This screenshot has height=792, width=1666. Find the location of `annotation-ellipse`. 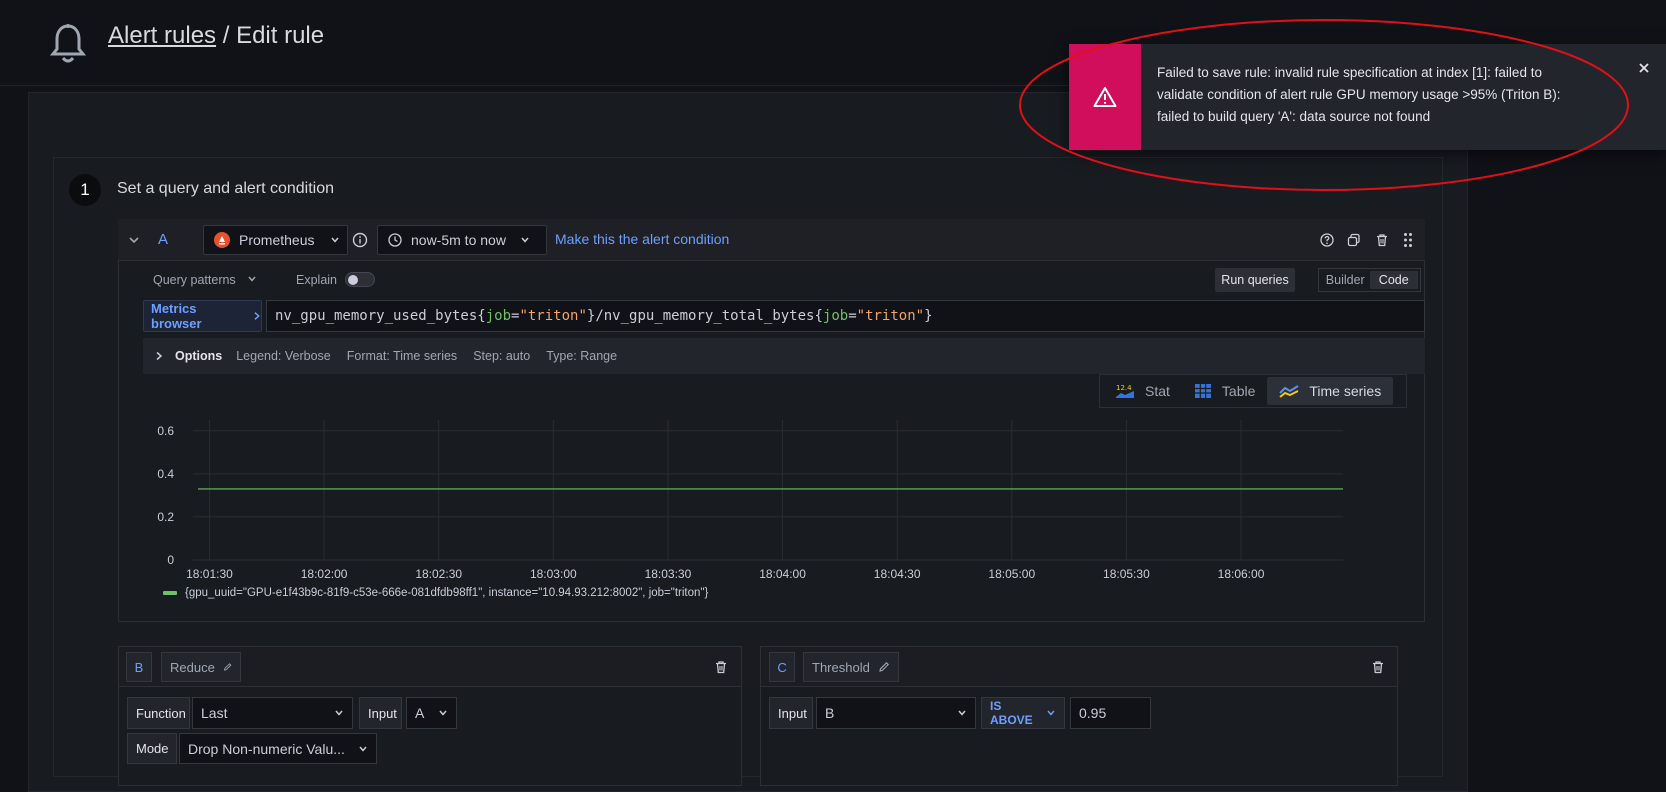

annotation-ellipse is located at coordinates (1324, 105).